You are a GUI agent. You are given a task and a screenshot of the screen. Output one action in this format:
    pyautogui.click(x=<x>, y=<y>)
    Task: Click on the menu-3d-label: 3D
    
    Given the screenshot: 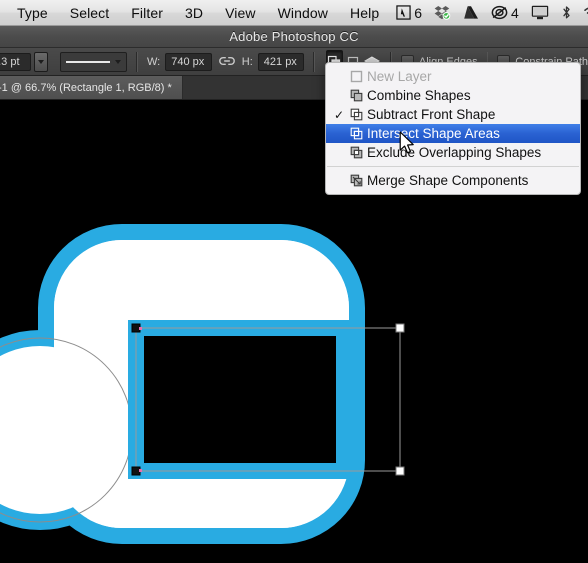 What is the action you would take?
    pyautogui.click(x=194, y=12)
    